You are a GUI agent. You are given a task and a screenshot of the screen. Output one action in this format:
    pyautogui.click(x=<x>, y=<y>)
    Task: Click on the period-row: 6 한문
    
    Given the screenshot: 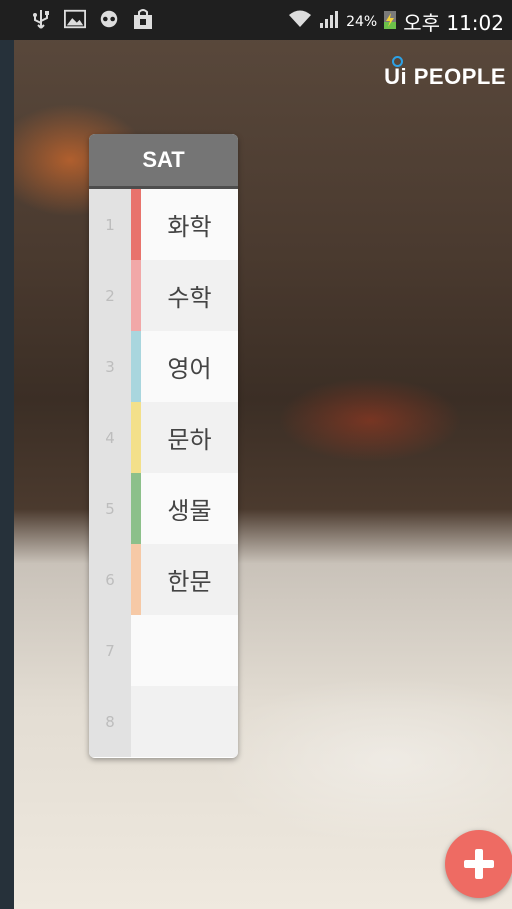 What is the action you would take?
    pyautogui.click(x=163, y=579)
    